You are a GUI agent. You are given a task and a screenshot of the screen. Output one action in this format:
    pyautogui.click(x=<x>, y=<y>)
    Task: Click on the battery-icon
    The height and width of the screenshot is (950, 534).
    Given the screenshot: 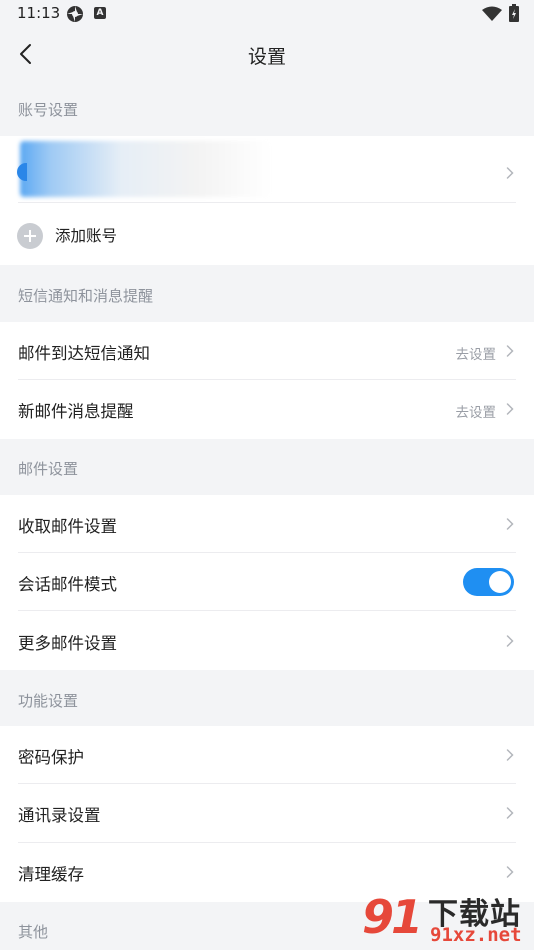 What is the action you would take?
    pyautogui.click(x=514, y=13)
    